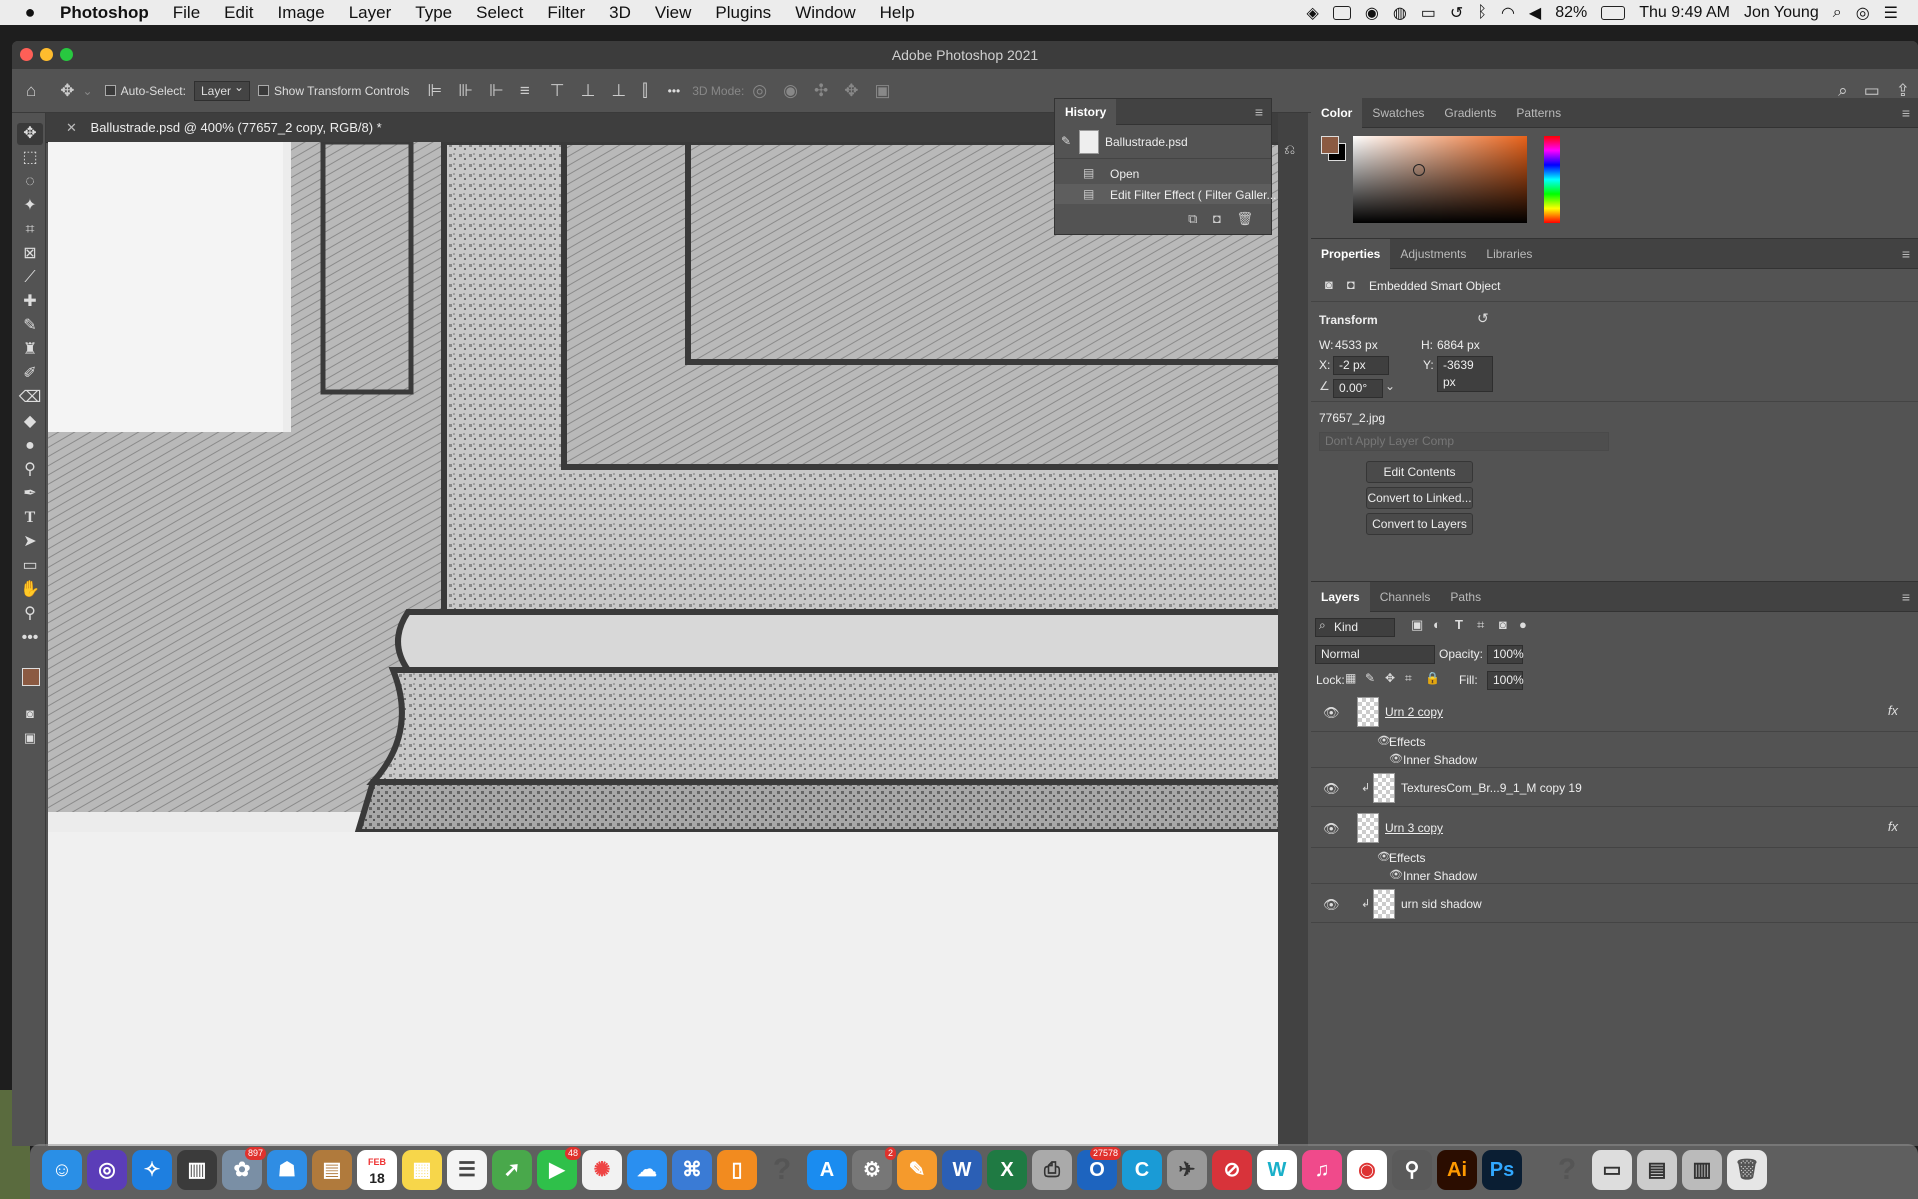  I want to click on eraser-tool-icon: ⌫, so click(30, 398).